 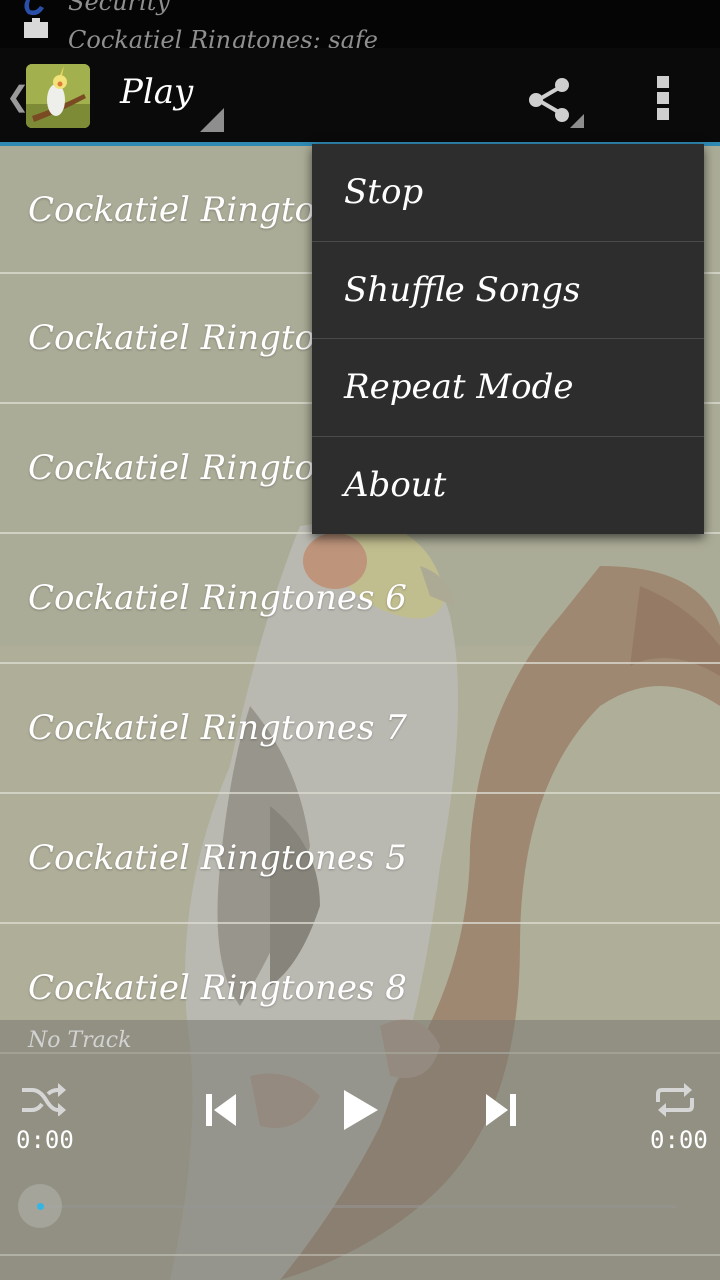 I want to click on list-item: Cockatiel Ringtones 5, so click(x=360, y=859).